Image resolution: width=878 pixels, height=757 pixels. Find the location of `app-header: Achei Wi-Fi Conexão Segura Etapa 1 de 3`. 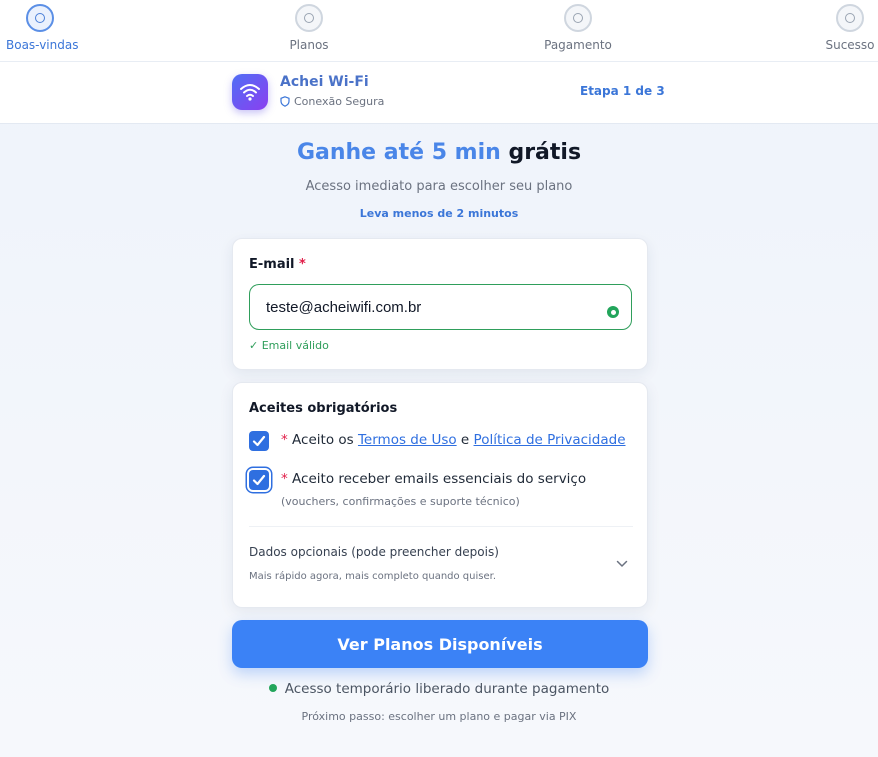

app-header: Achei Wi-Fi Conexão Segura Etapa 1 de 3 is located at coordinates (439, 93).